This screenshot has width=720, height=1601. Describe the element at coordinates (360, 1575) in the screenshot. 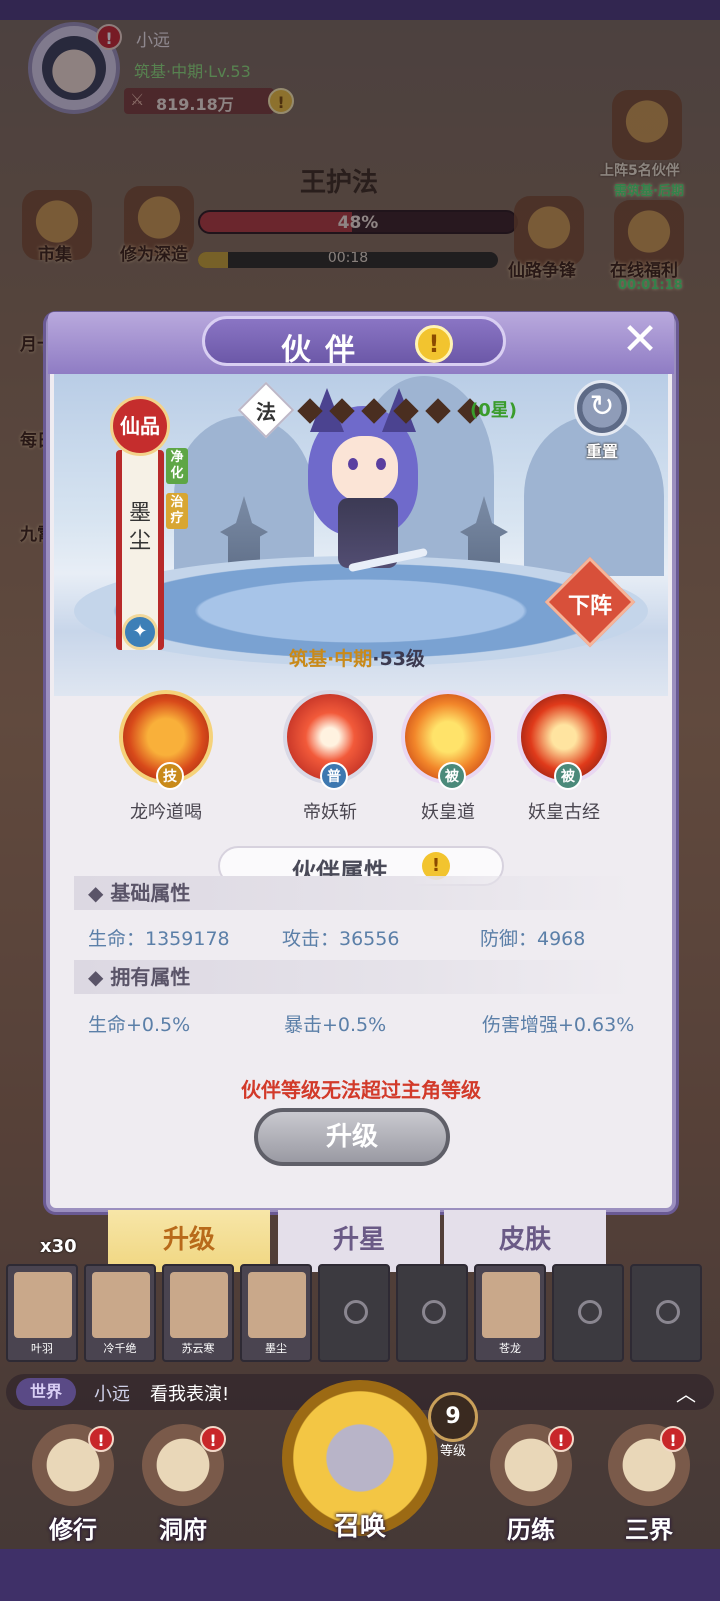

I see `bottom-strip` at that location.